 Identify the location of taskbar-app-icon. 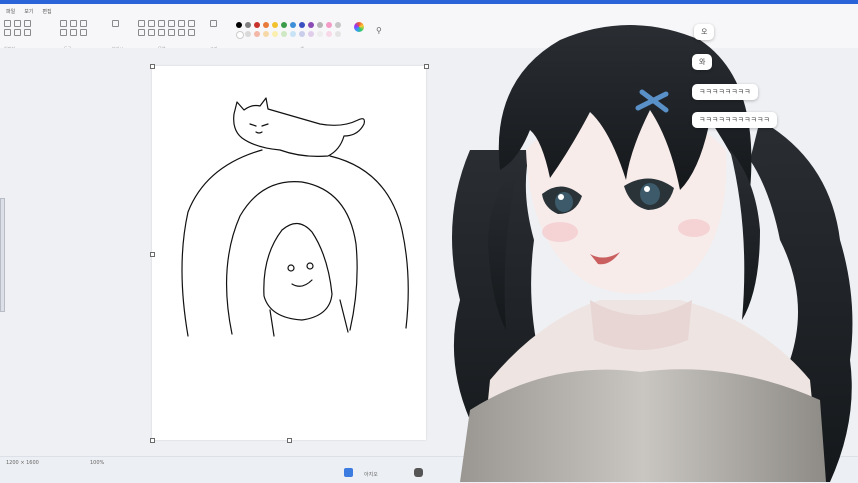
(418, 472).